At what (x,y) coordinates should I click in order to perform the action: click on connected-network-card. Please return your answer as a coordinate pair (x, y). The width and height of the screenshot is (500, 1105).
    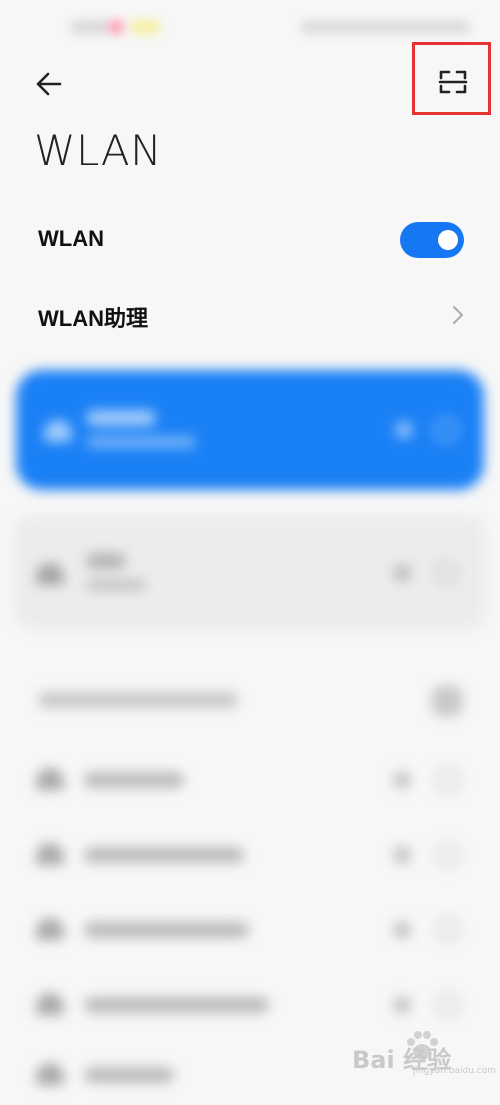
    Looking at the image, I should click on (250, 430).